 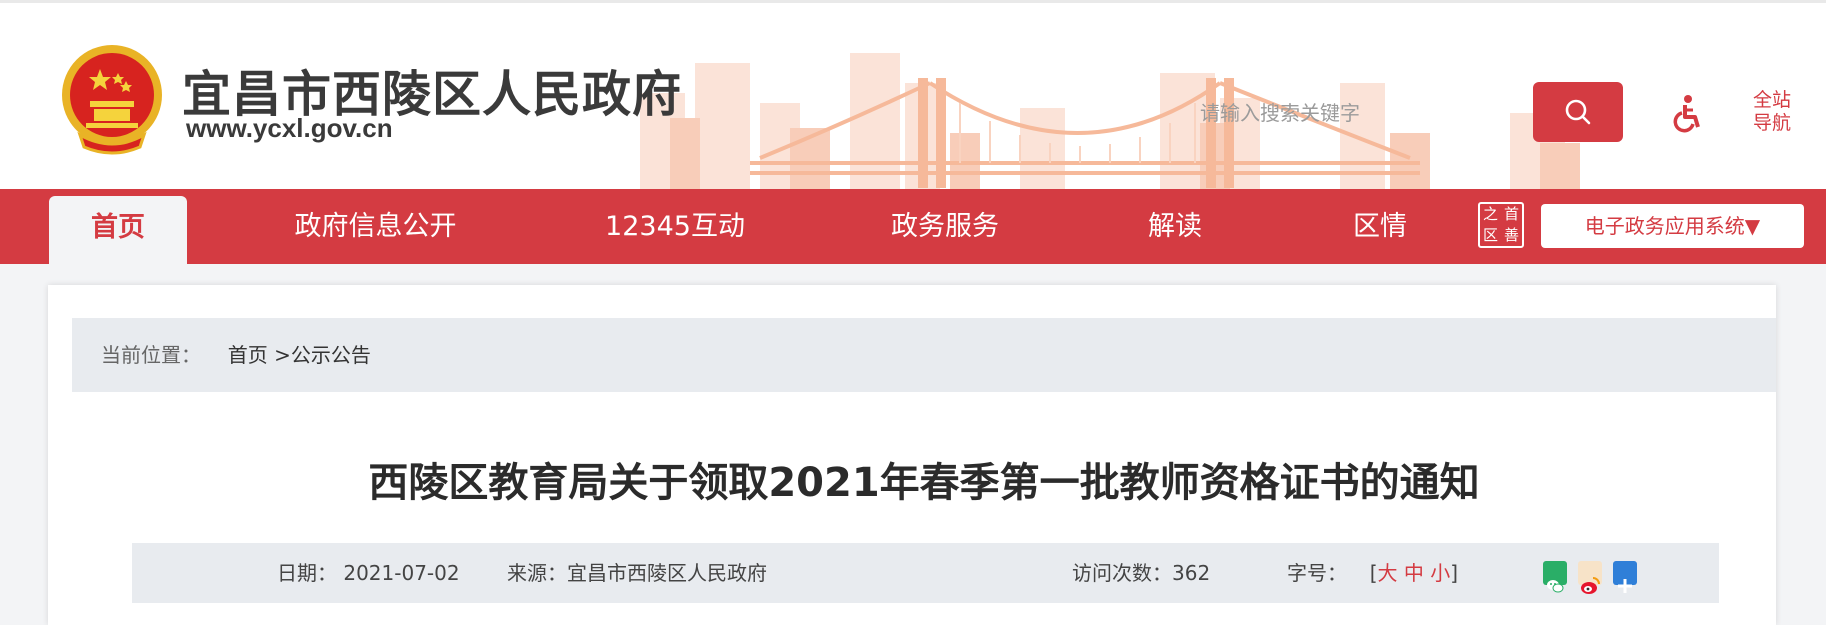 I want to click on weibo-icon, so click(x=1590, y=577).